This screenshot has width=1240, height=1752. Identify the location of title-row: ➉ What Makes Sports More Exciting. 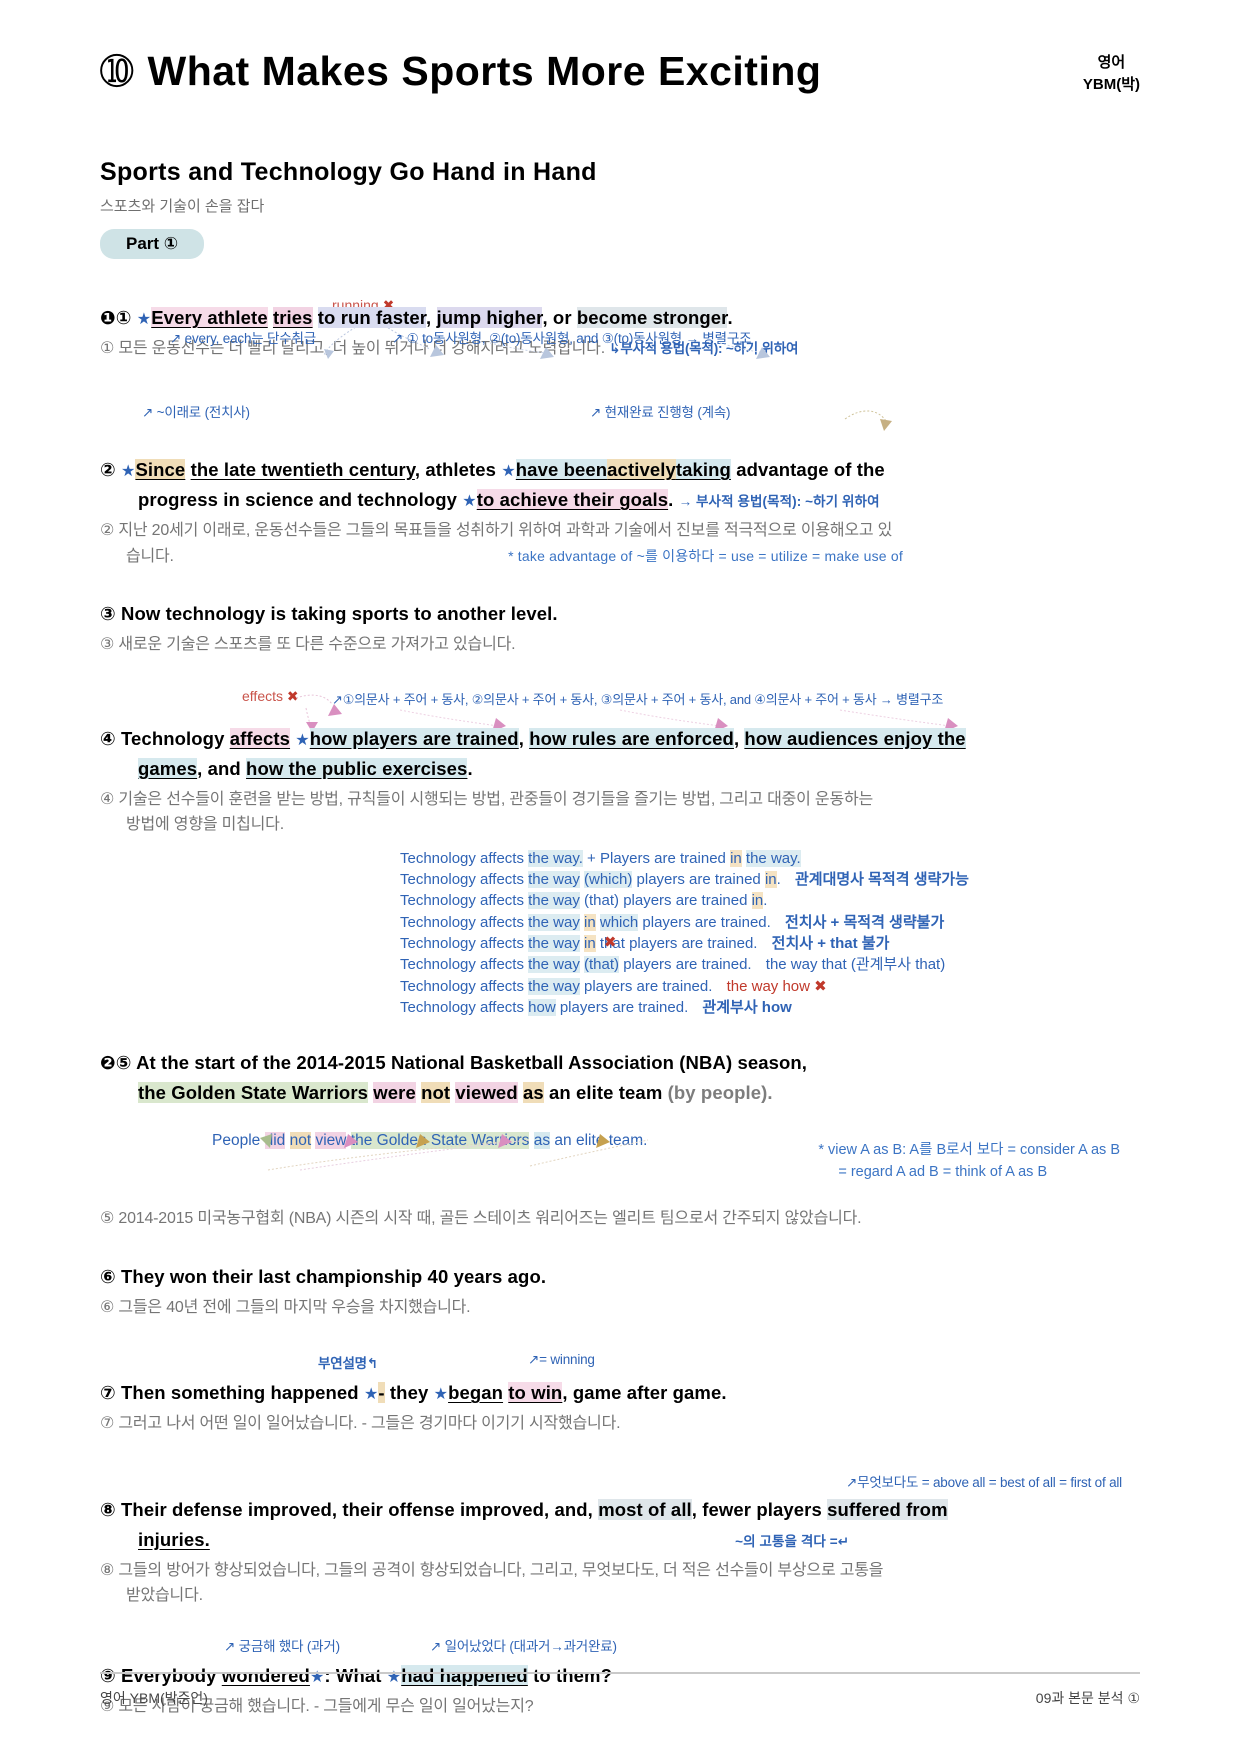
(620, 47).